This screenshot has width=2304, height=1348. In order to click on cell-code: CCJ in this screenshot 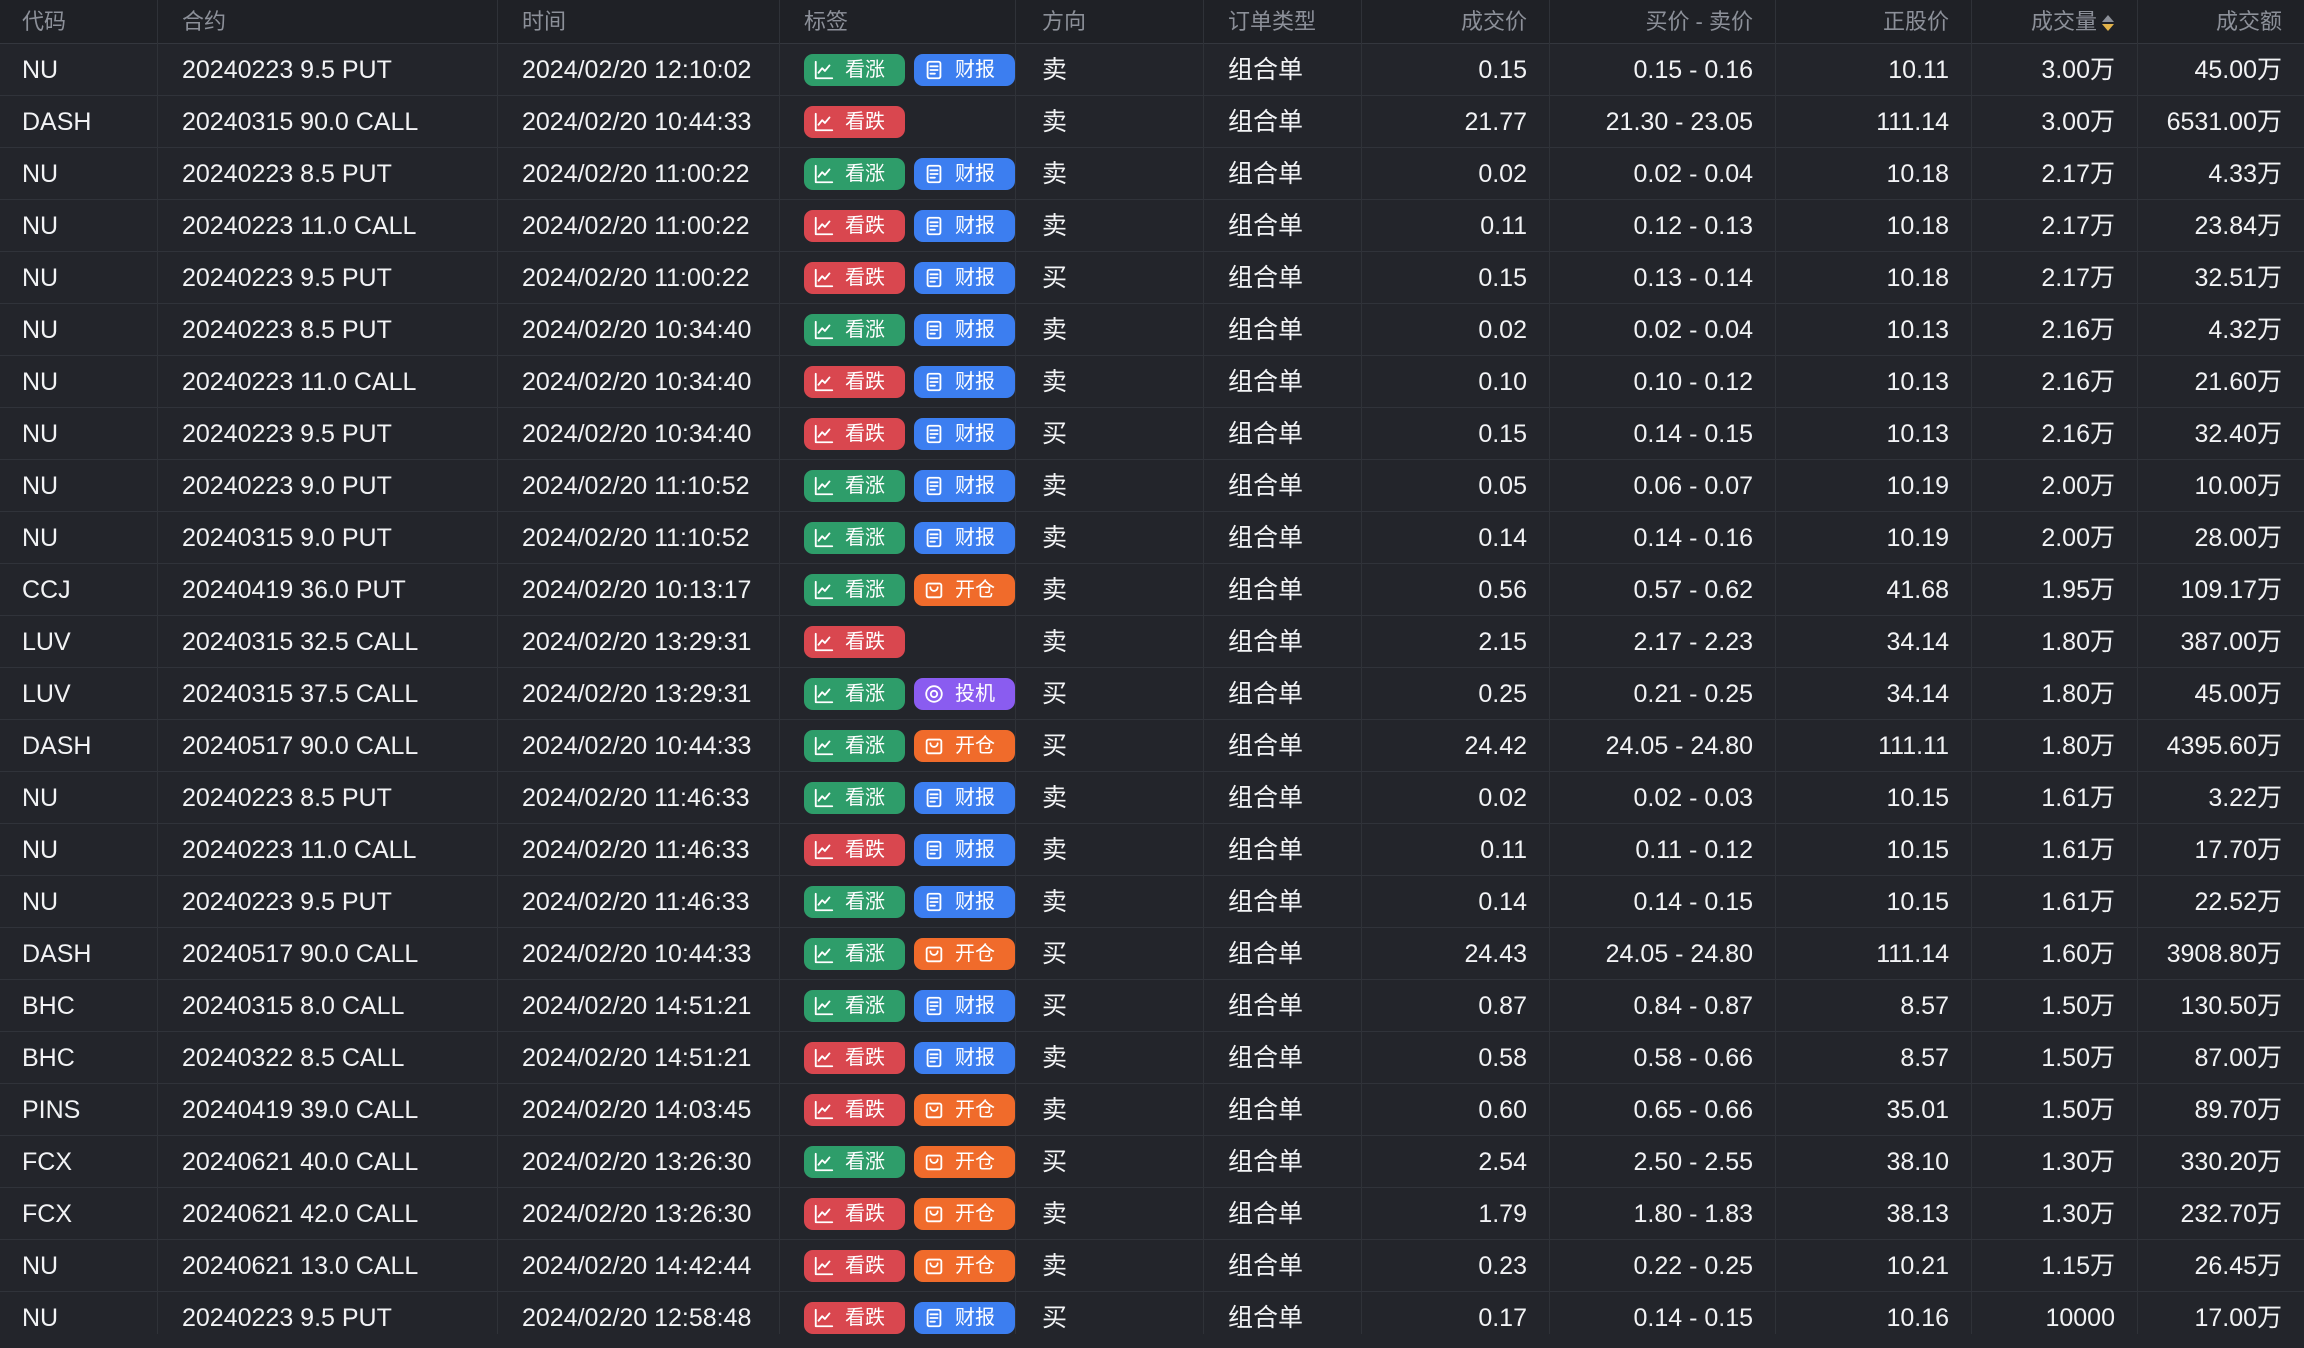, I will do `click(79, 589)`.